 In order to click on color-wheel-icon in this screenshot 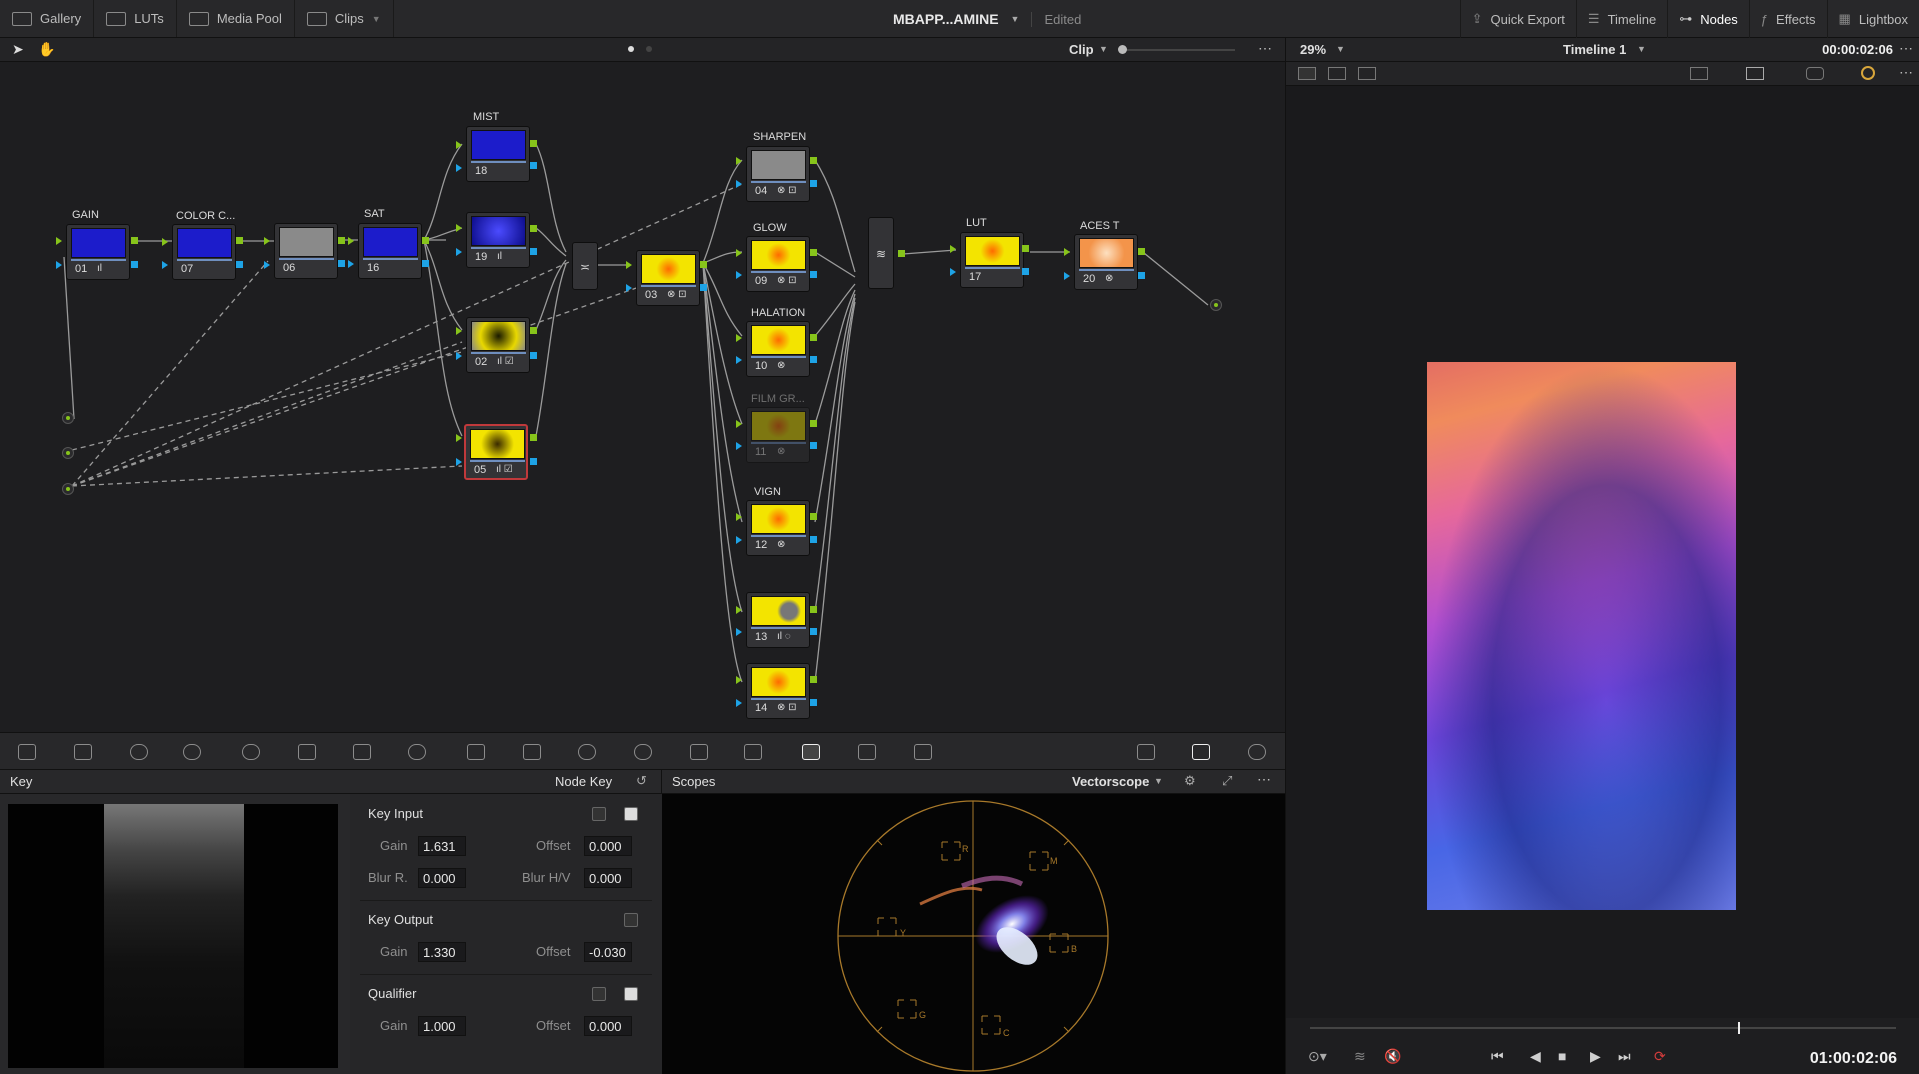, I will do `click(1868, 73)`.